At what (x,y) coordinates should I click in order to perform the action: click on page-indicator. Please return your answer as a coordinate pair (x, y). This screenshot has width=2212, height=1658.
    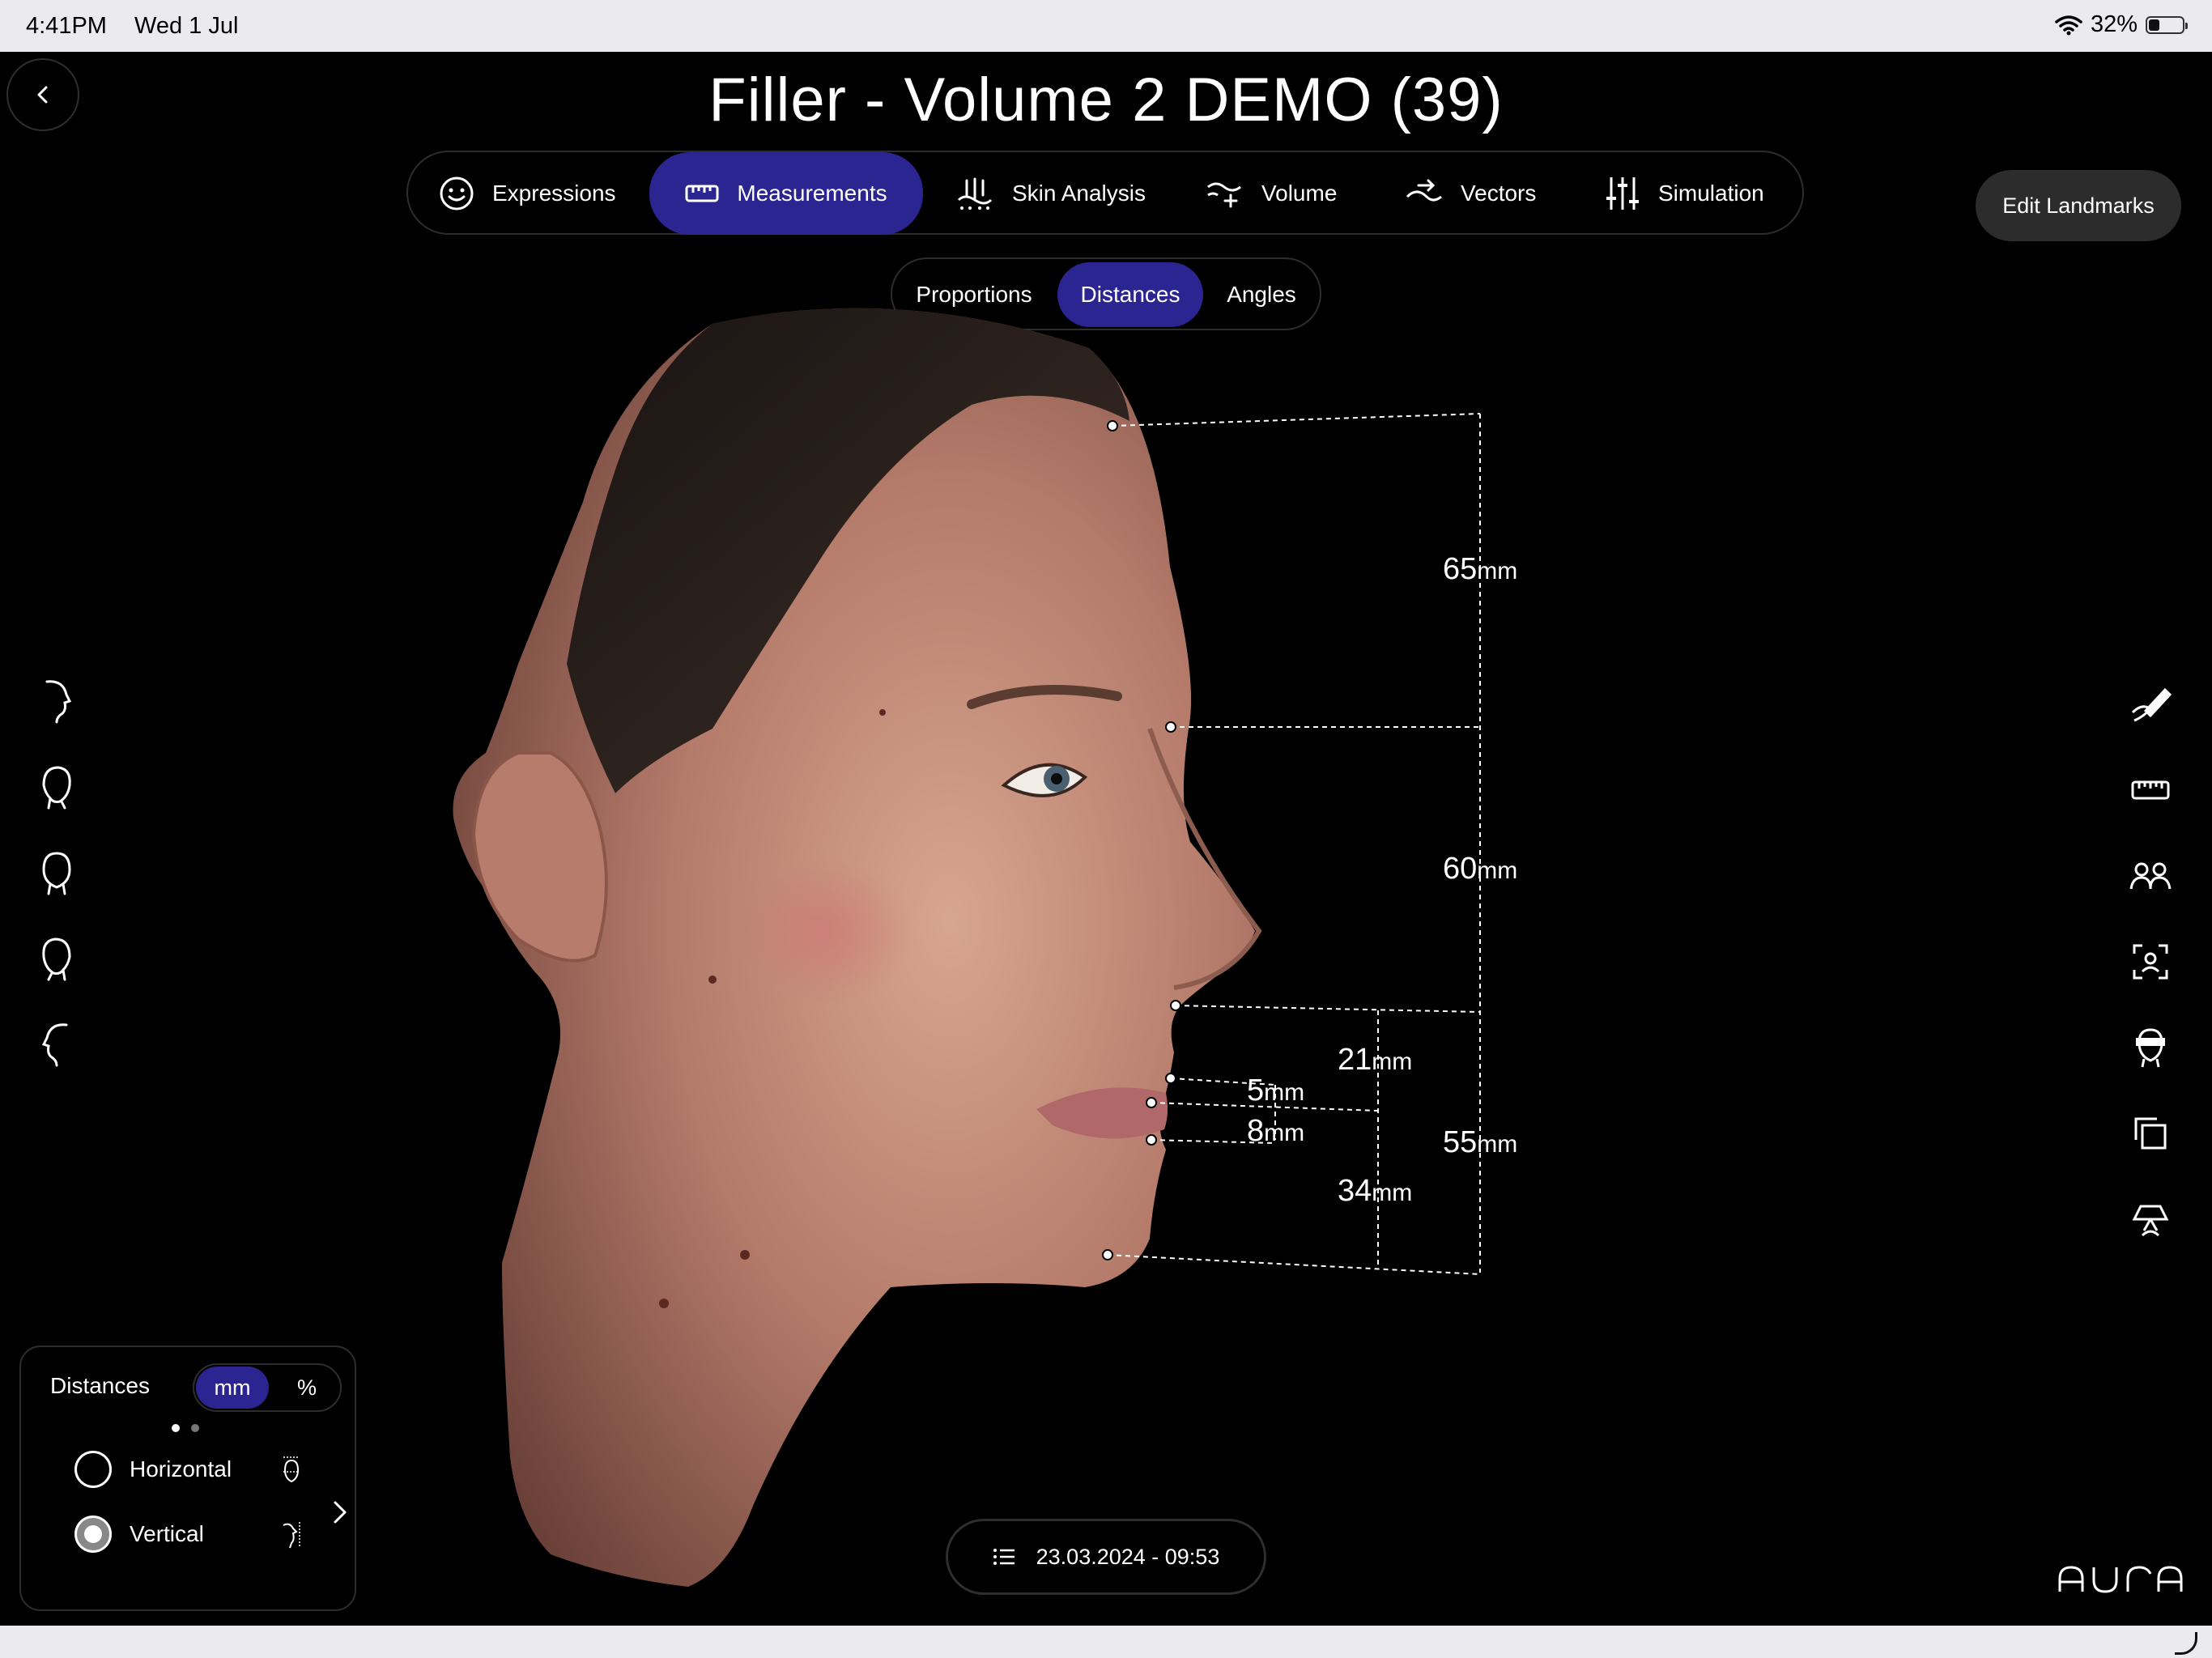
    Looking at the image, I should click on (191, 1429).